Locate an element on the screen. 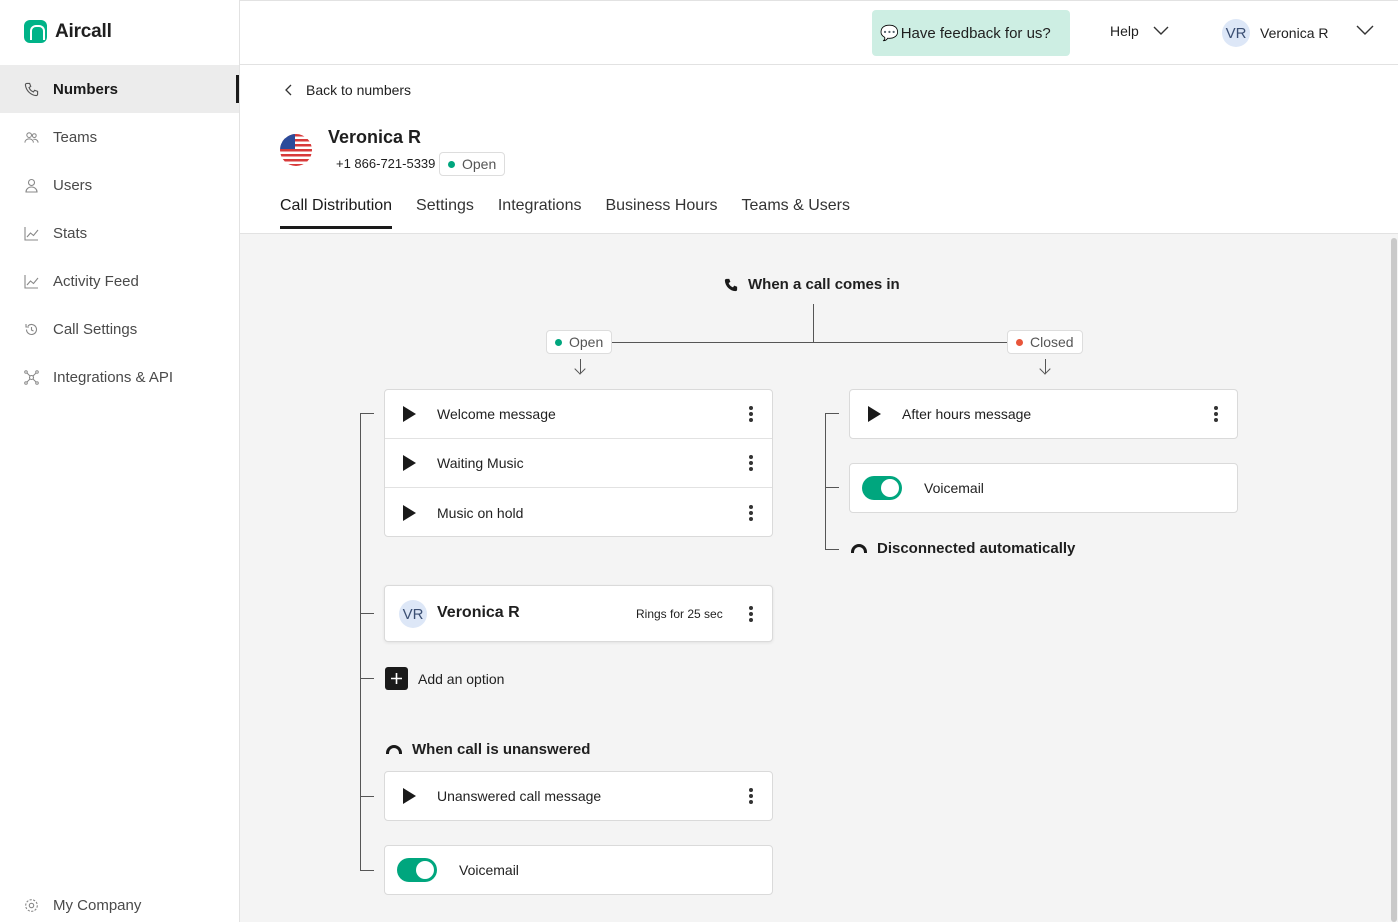  phone-number: +1 866-721-5339 is located at coordinates (386, 163).